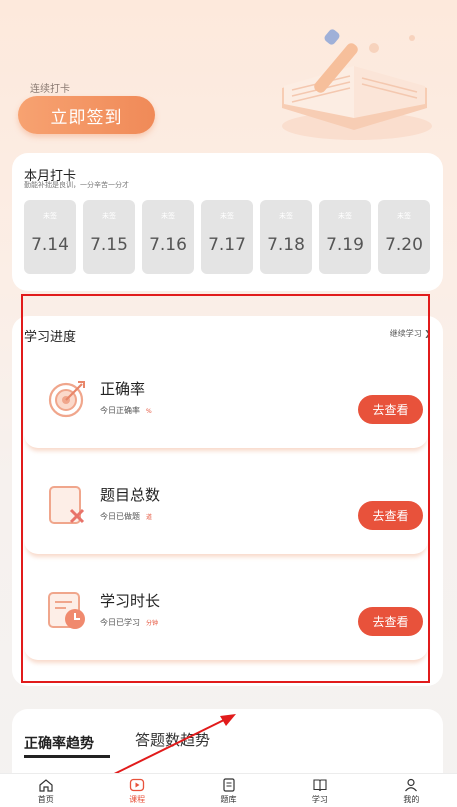  Describe the element at coordinates (228, 785) in the screenshot. I see `question-bank-icon` at that location.